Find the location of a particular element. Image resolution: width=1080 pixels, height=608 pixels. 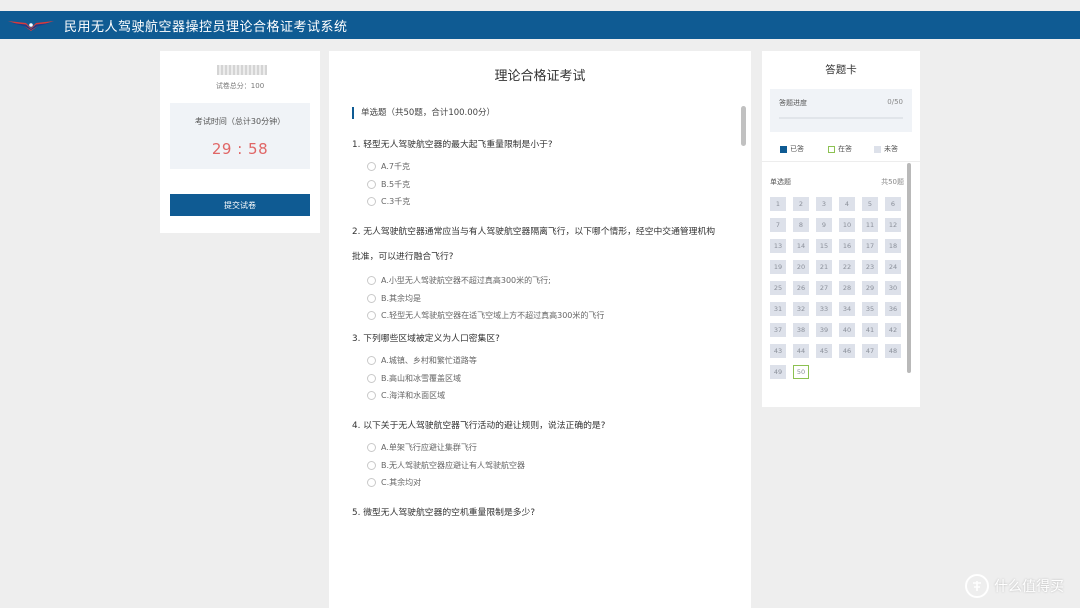

answer-card-title: 答题卡 is located at coordinates (841, 70).